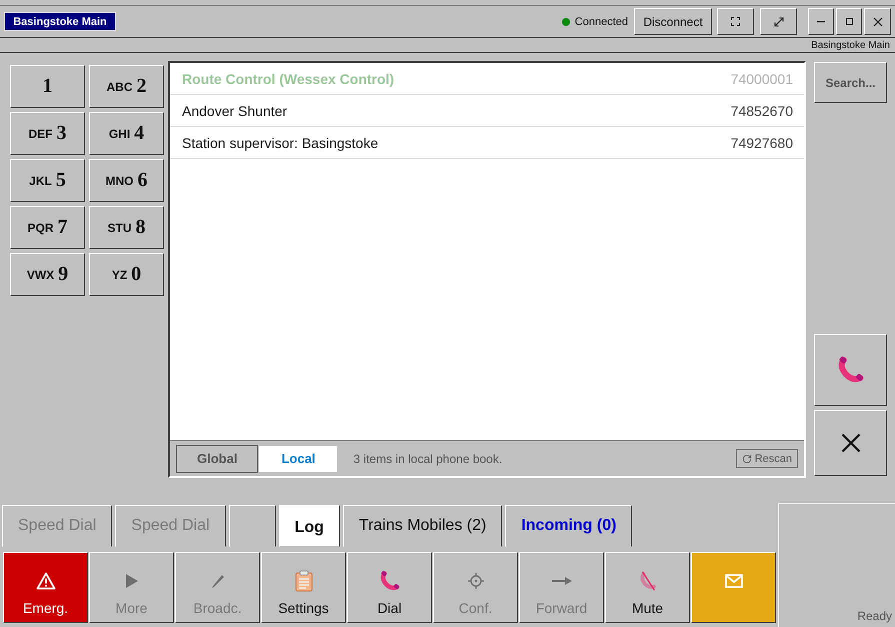 The height and width of the screenshot is (627, 895). I want to click on tab: Trains Mobiles (2), so click(422, 526).